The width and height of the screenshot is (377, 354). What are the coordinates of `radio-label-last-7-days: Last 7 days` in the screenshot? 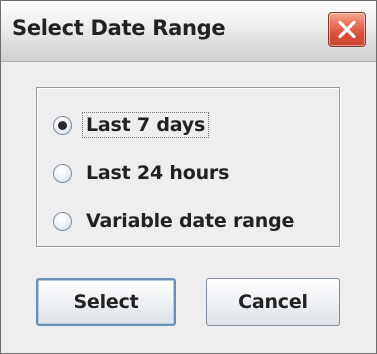 It's located at (145, 125).